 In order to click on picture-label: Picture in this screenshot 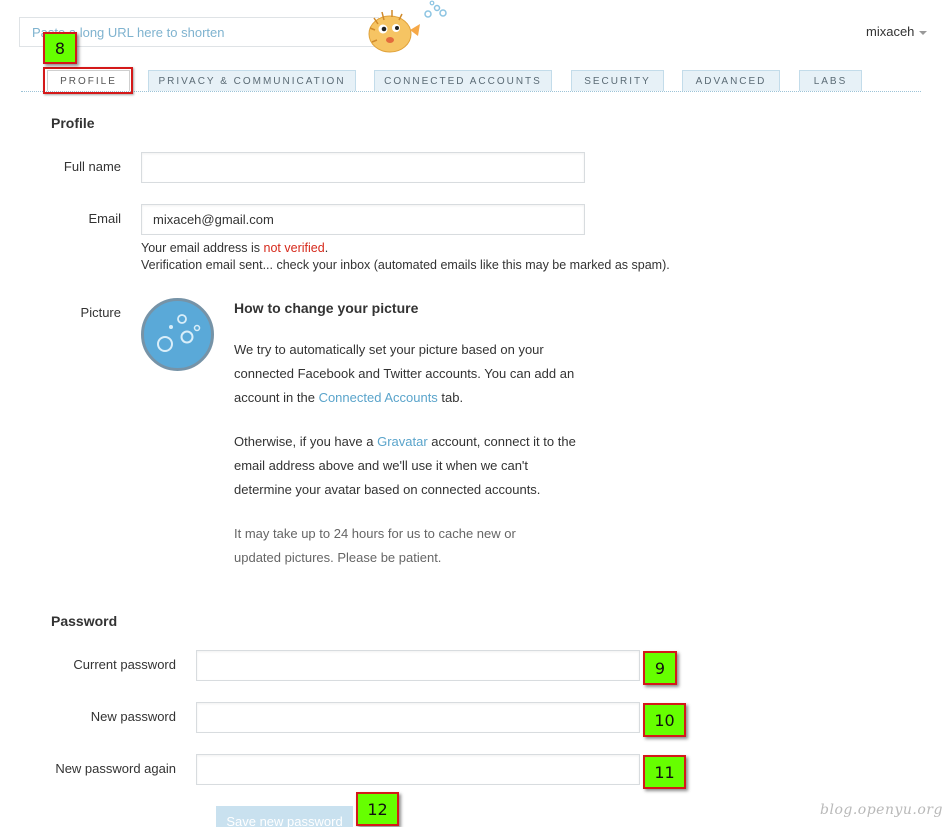, I will do `click(100, 312)`.